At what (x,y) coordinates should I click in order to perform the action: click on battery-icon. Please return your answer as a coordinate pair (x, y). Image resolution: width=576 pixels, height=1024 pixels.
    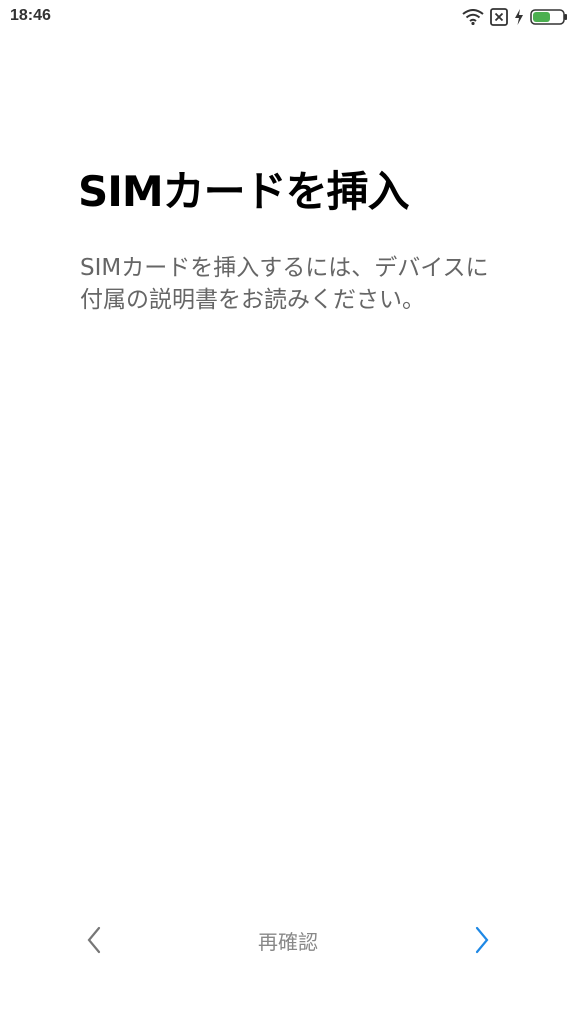
    Looking at the image, I should click on (549, 17).